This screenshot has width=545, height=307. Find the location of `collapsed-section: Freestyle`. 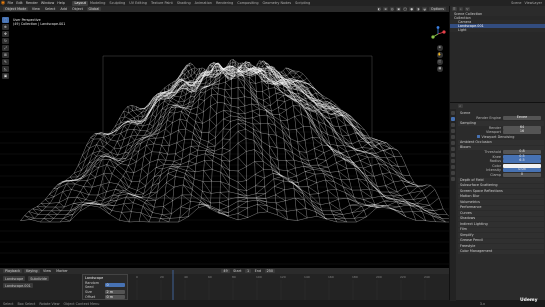

collapsed-section: Freestyle is located at coordinates (501, 246).